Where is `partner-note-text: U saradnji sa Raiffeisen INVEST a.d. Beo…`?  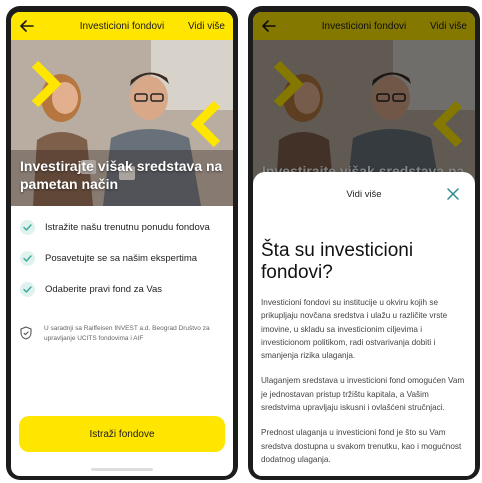 partner-note-text: U saradnji sa Raiffeisen INVEST a.d. Beo… is located at coordinates (127, 333).